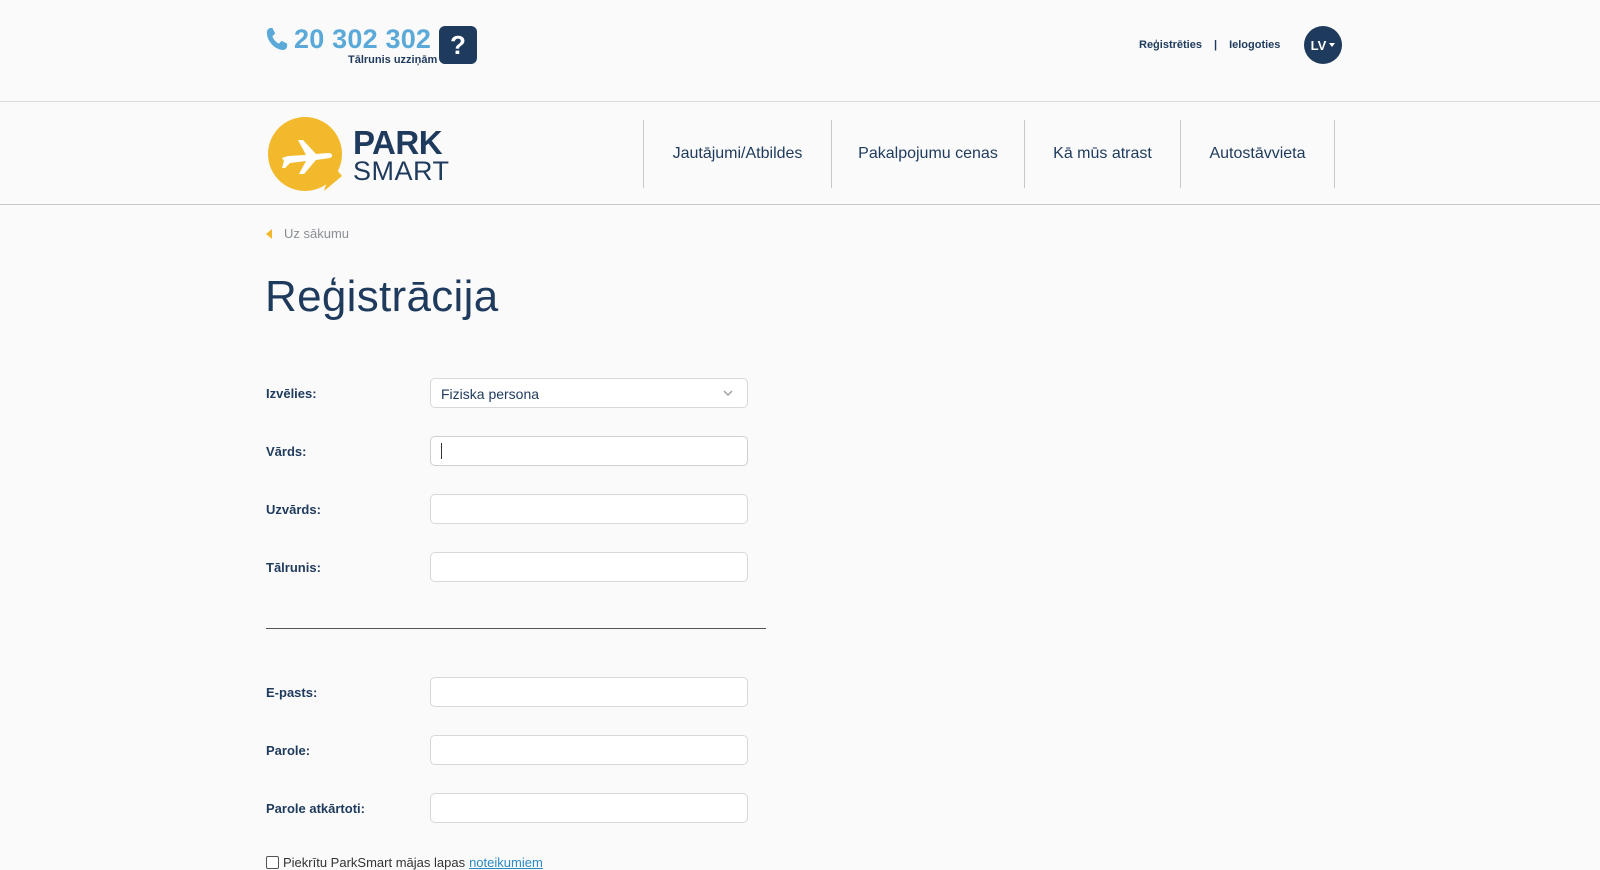 This screenshot has height=870, width=1600. Describe the element at coordinates (1258, 154) in the screenshot. I see `nav-item-parking: Autostāvvieta` at that location.